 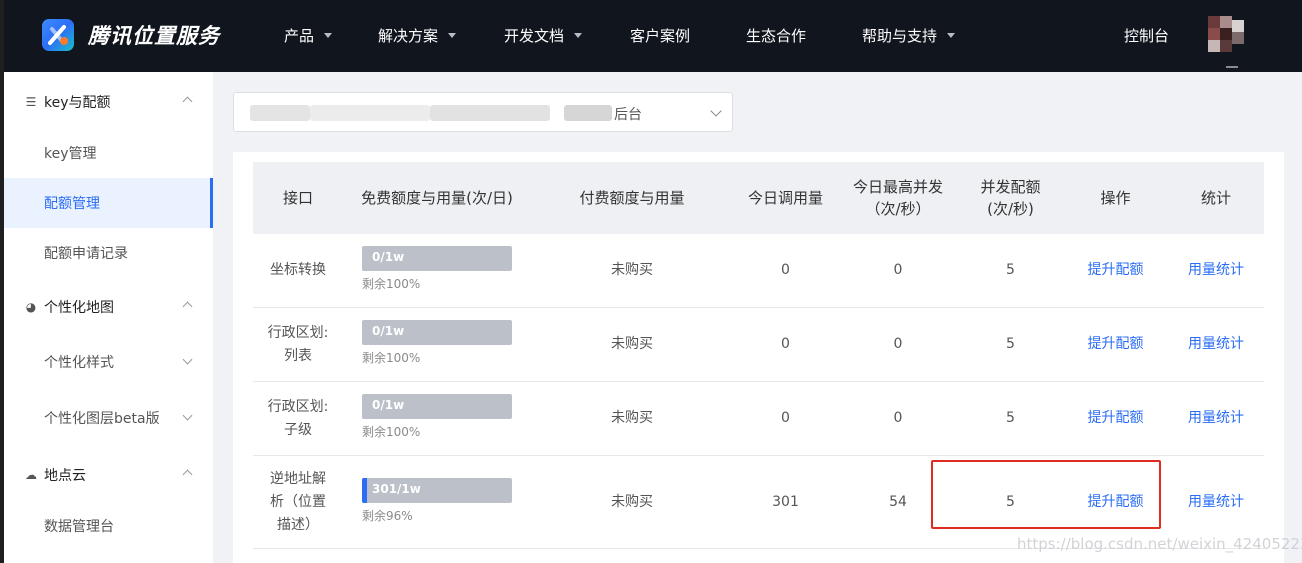 What do you see at coordinates (298, 270) in the screenshot?
I see `cell-api: 坐标转换` at bounding box center [298, 270].